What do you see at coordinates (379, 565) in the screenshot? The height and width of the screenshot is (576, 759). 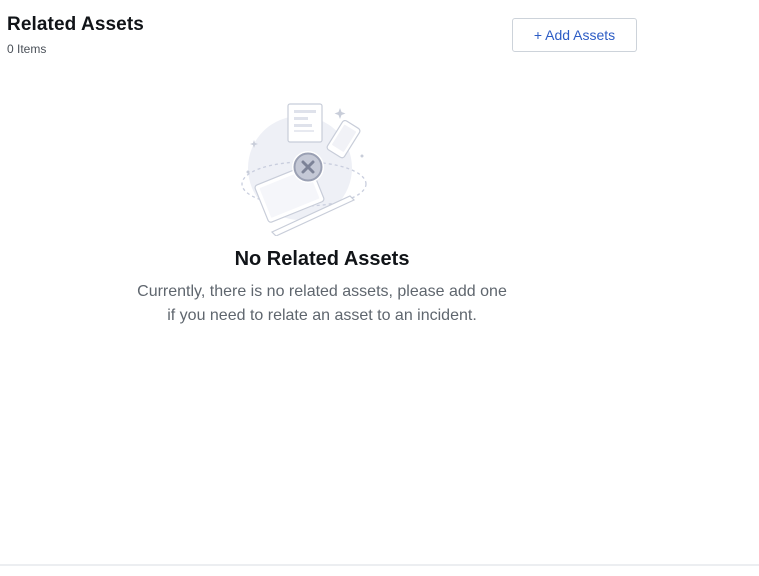 I see `panel-bottom-divider` at bounding box center [379, 565].